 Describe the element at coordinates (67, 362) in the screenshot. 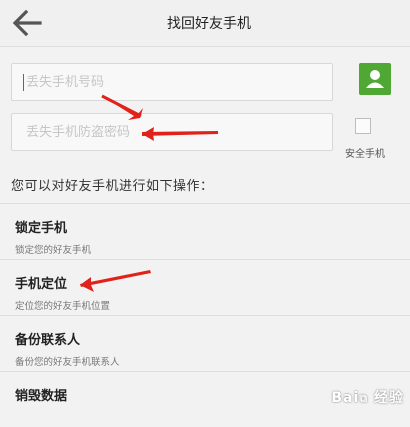

I see `action-subtitle: 备份您的好友手机联系人` at that location.